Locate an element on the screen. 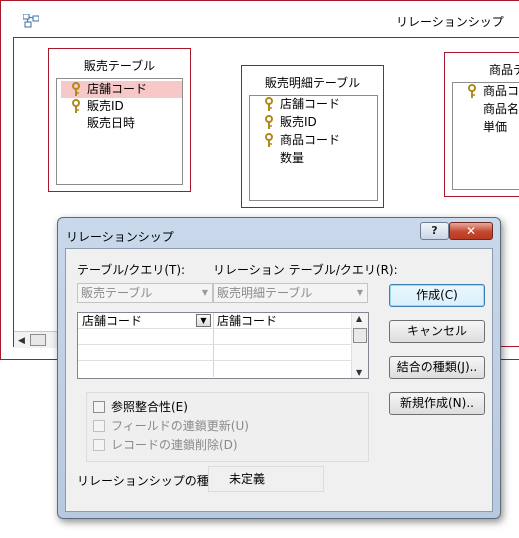 Image resolution: width=519 pixels, height=538 pixels. scroll-down-icon: ▼ is located at coordinates (359, 372).